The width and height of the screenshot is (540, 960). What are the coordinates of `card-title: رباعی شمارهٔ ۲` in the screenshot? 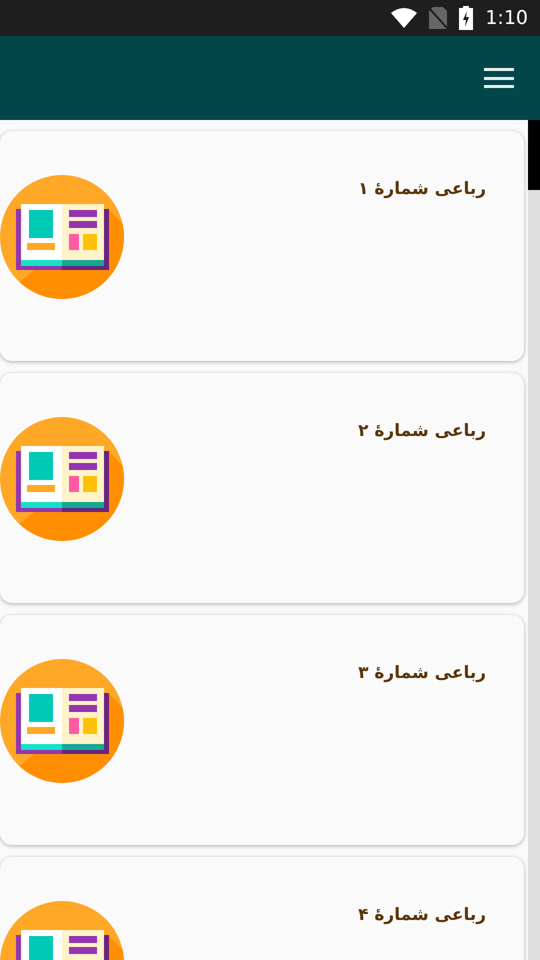 It's located at (422, 431).